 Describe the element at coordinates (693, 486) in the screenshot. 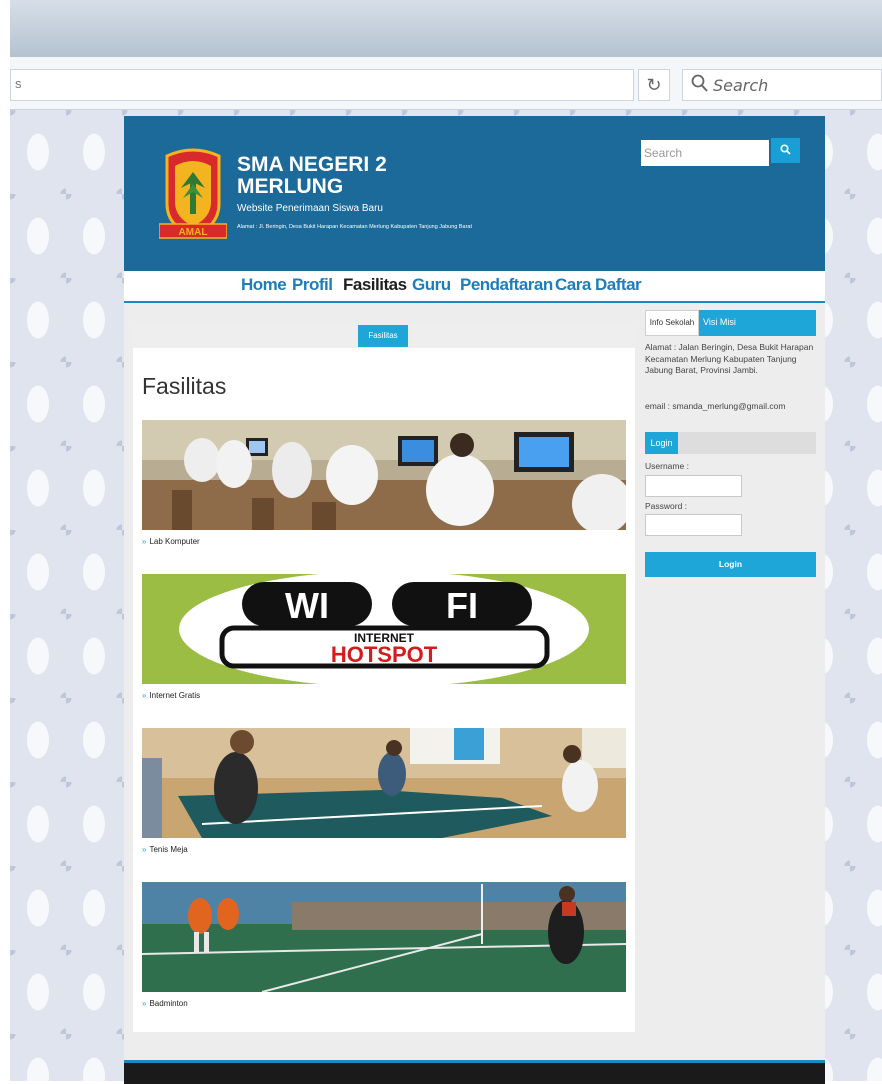

I see `username-field` at that location.